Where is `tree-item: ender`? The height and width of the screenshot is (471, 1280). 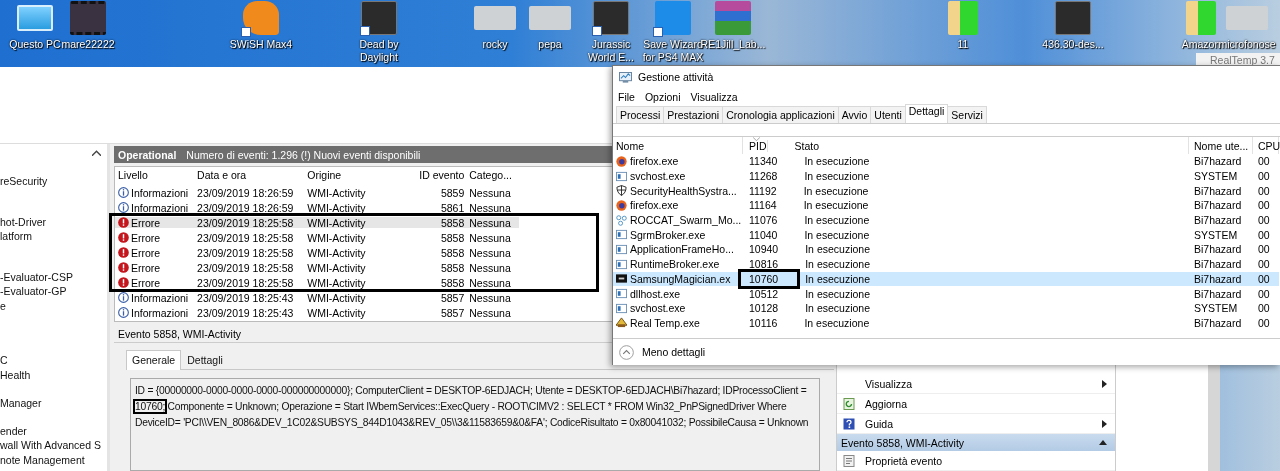
tree-item: ender is located at coordinates (53, 430).